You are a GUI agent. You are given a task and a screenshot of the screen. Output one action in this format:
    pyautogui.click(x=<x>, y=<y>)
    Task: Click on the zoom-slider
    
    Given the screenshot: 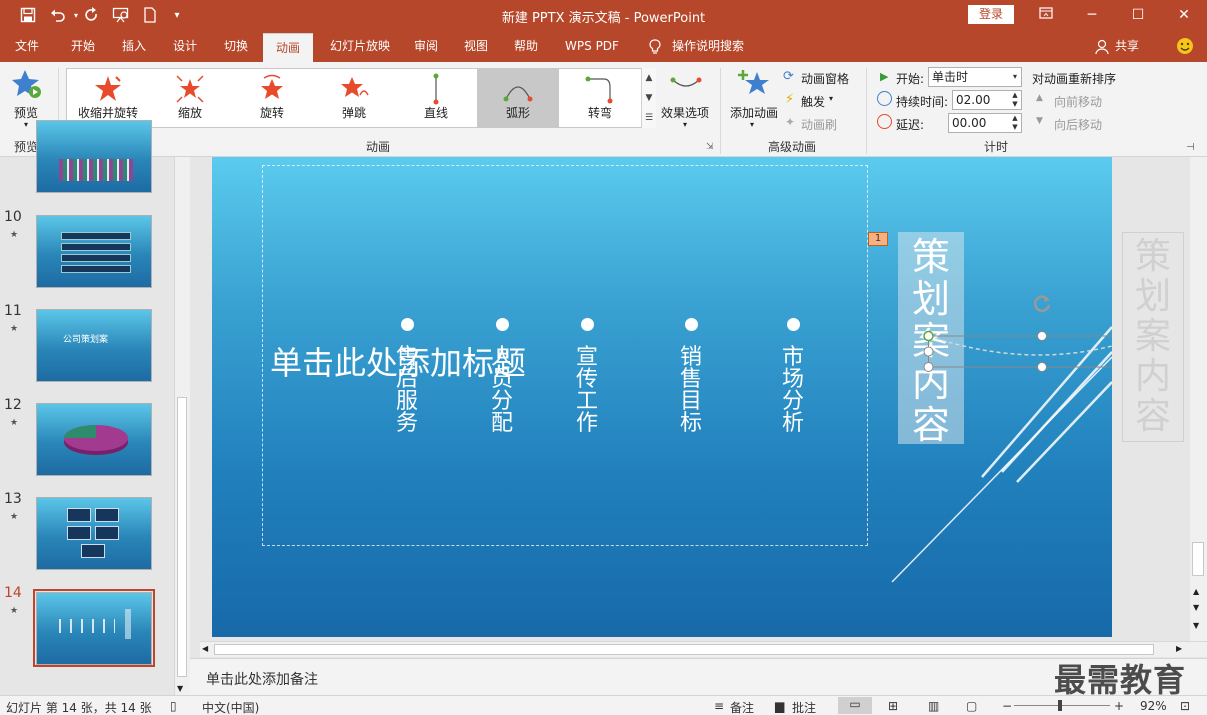 What is the action you would take?
    pyautogui.click(x=1062, y=705)
    